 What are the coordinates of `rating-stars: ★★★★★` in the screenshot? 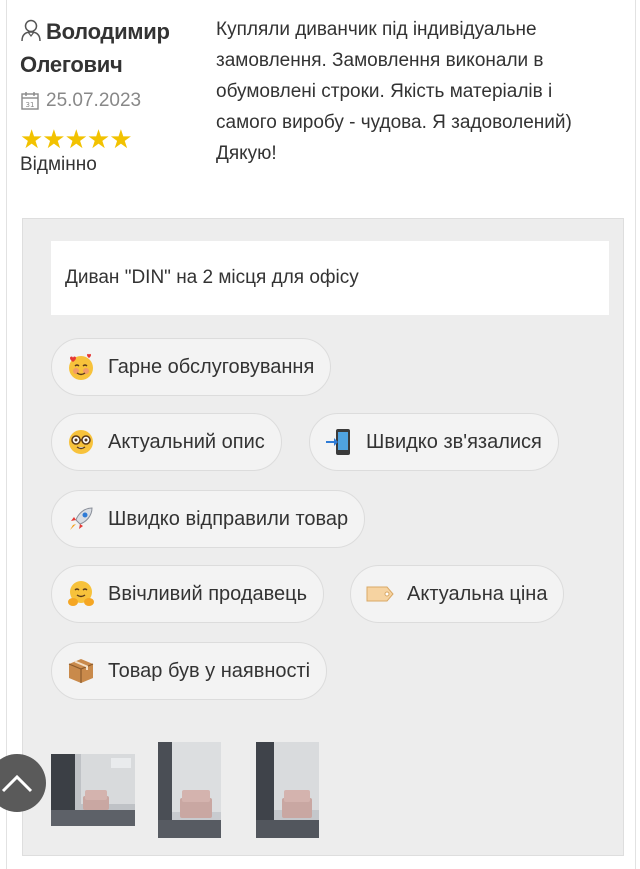 It's located at (76, 139).